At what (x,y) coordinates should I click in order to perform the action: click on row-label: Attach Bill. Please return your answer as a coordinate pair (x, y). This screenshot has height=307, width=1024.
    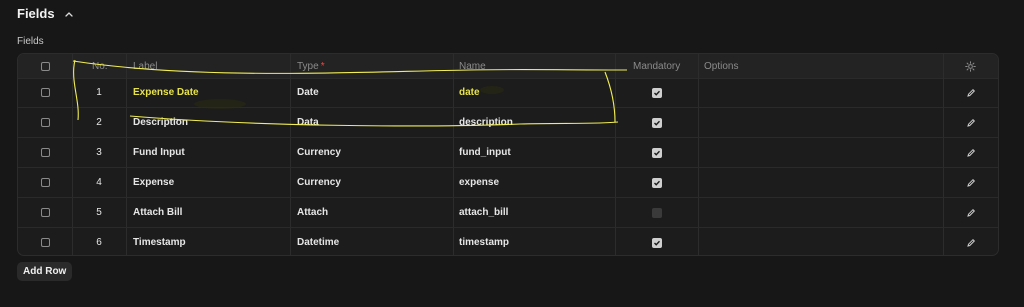
    Looking at the image, I should click on (157, 212).